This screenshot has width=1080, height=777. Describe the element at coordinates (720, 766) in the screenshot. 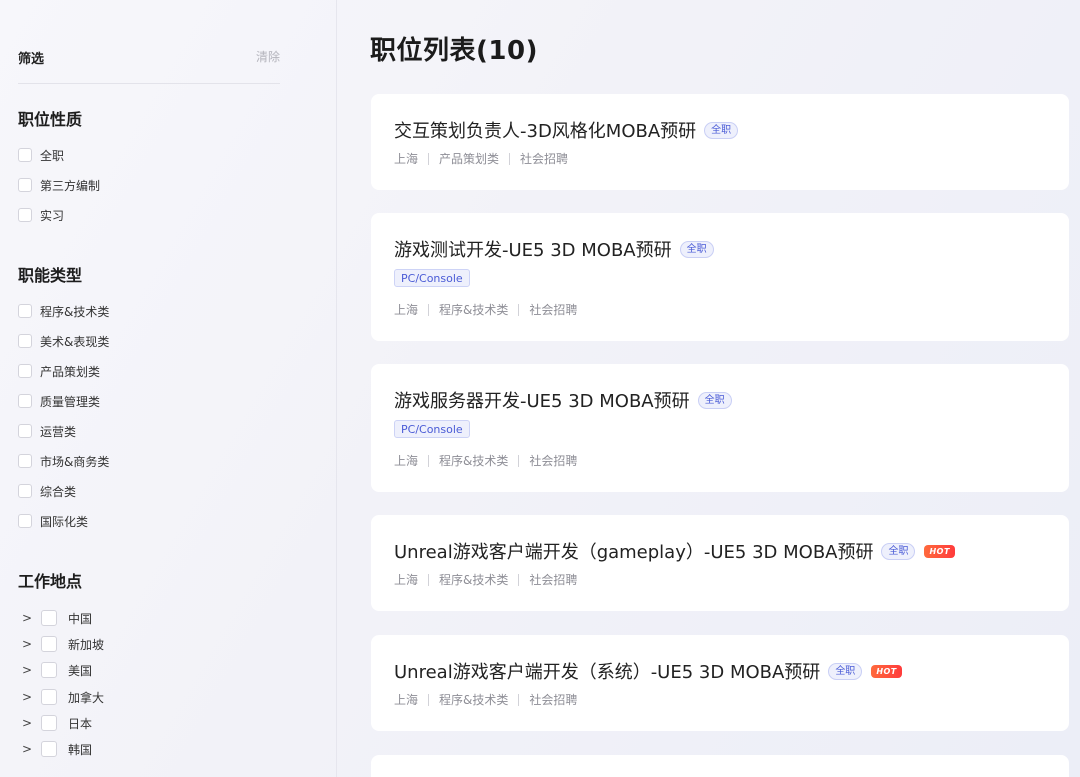

I see `job-card` at that location.